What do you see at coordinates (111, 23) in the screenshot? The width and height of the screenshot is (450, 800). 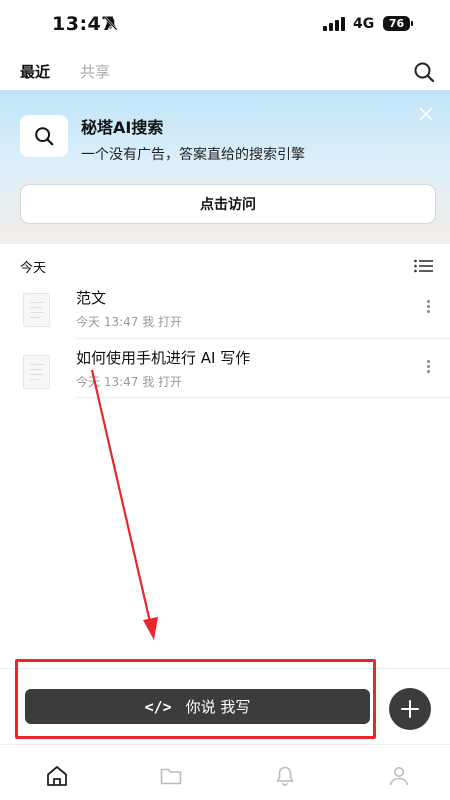 I see `bell-mute-icon` at bounding box center [111, 23].